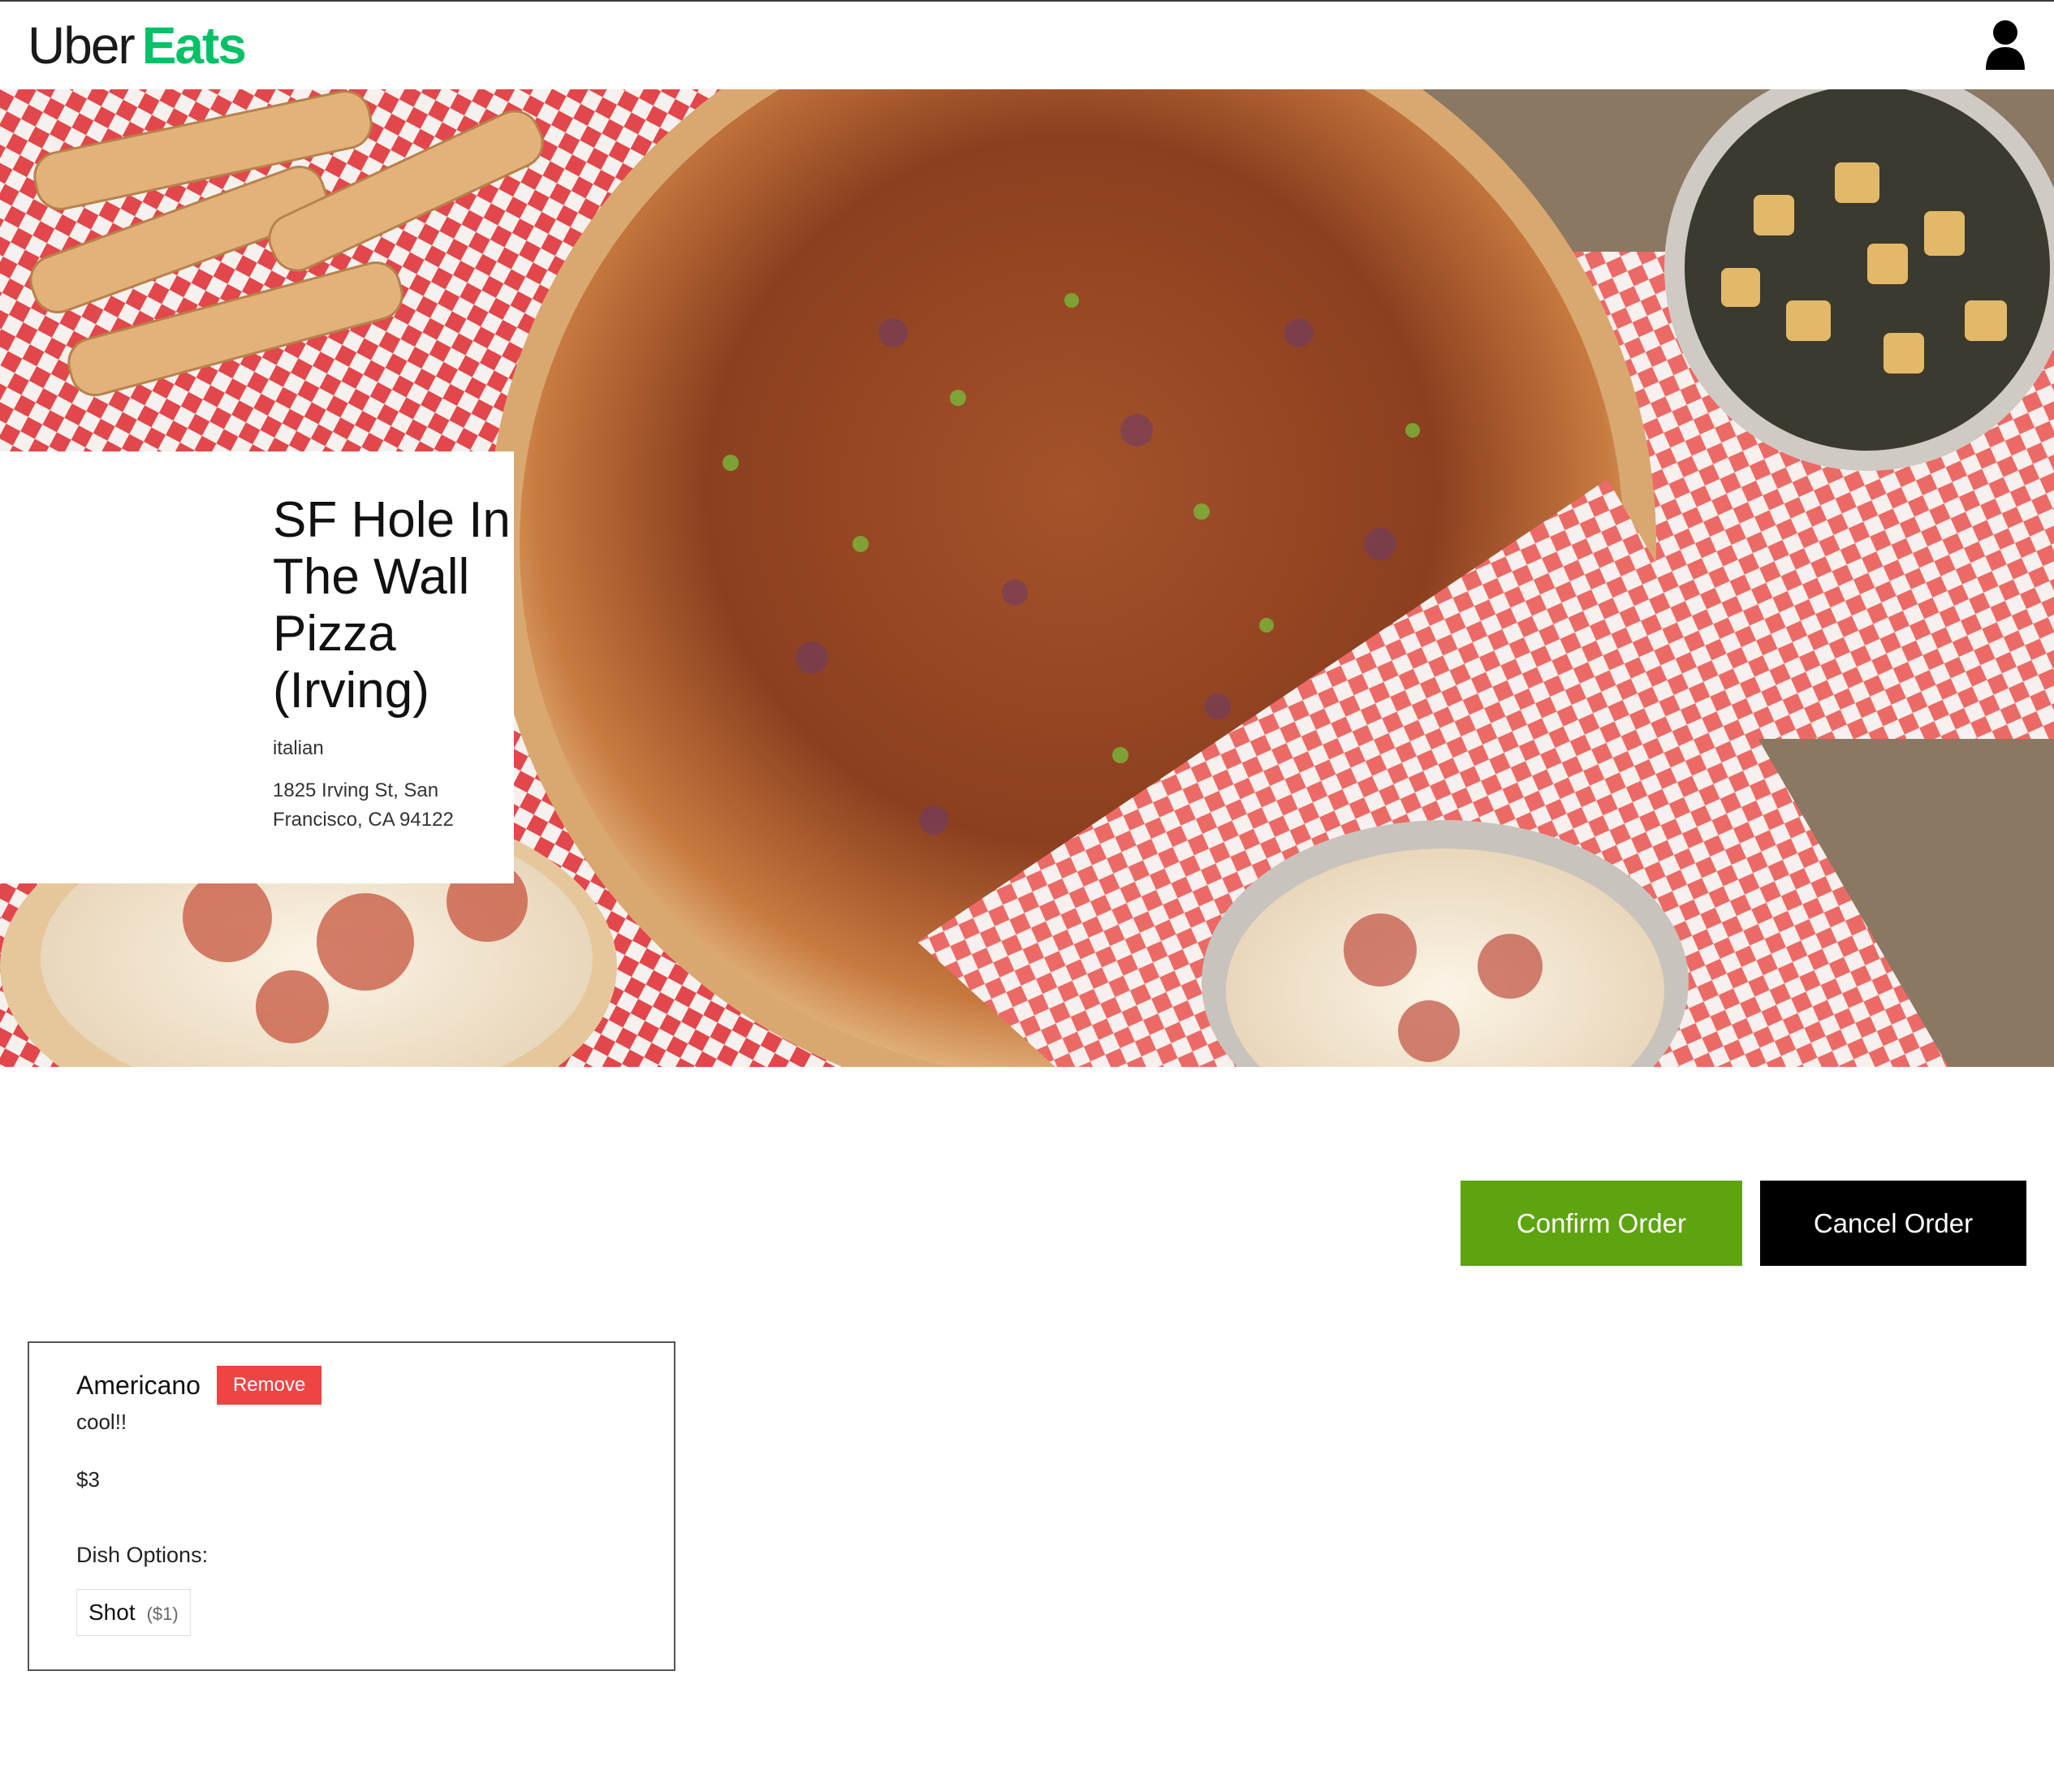 The width and height of the screenshot is (2054, 1792). I want to click on restaurant-name: SF Hole In The Wall Pizza (Irving), so click(392, 605).